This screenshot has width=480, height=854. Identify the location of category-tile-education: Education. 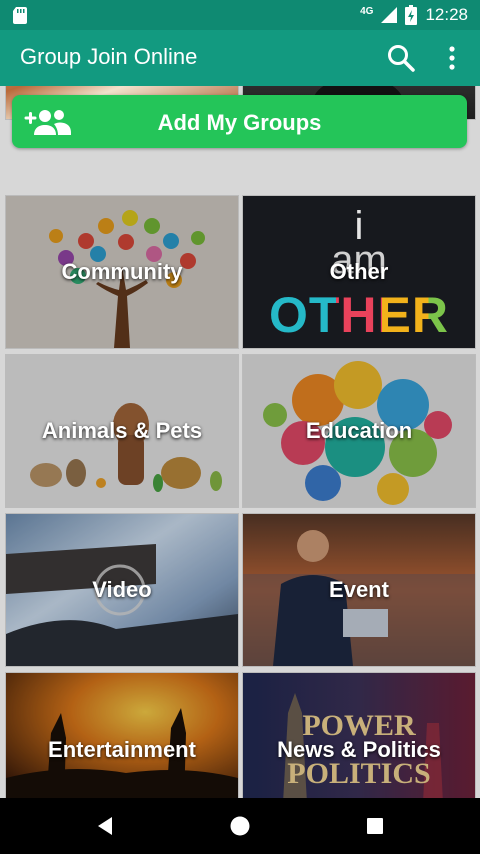
(359, 431).